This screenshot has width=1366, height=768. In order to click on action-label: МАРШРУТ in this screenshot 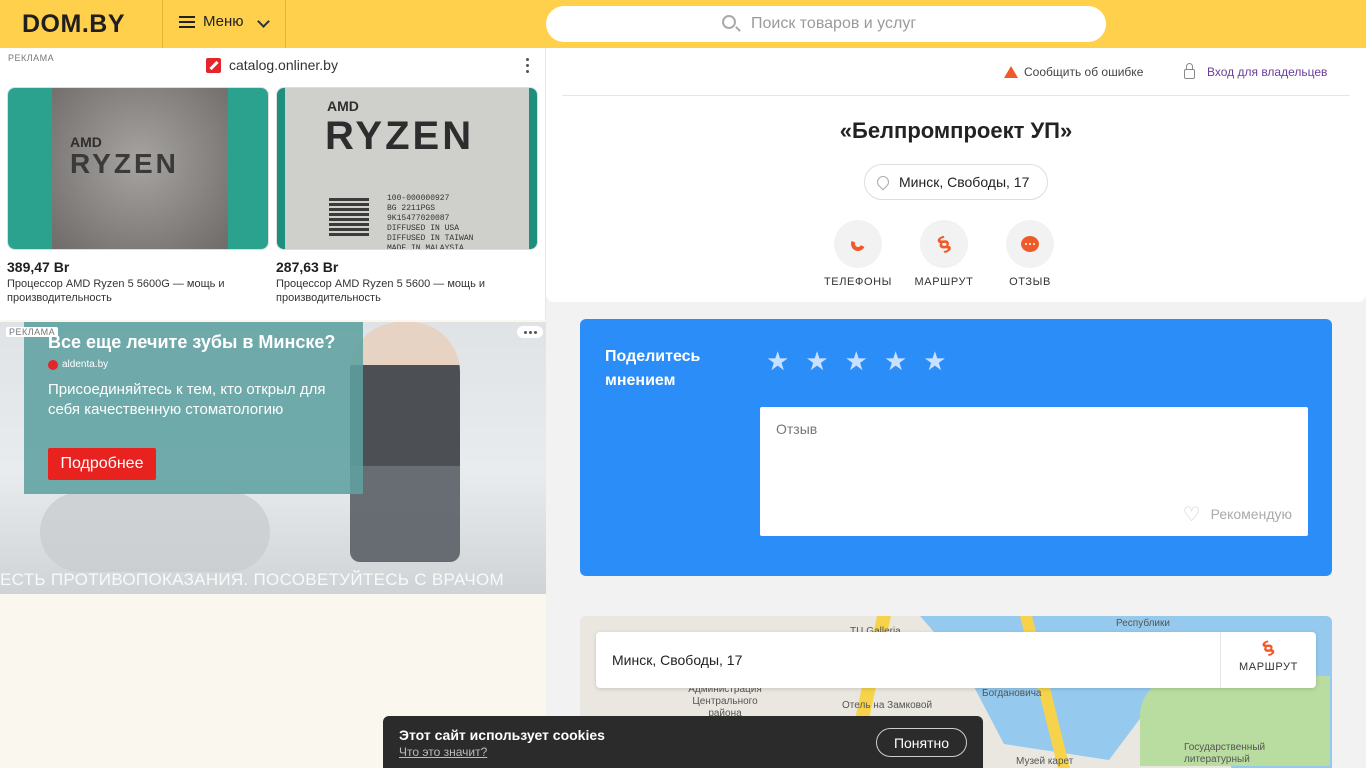, I will do `click(944, 282)`.